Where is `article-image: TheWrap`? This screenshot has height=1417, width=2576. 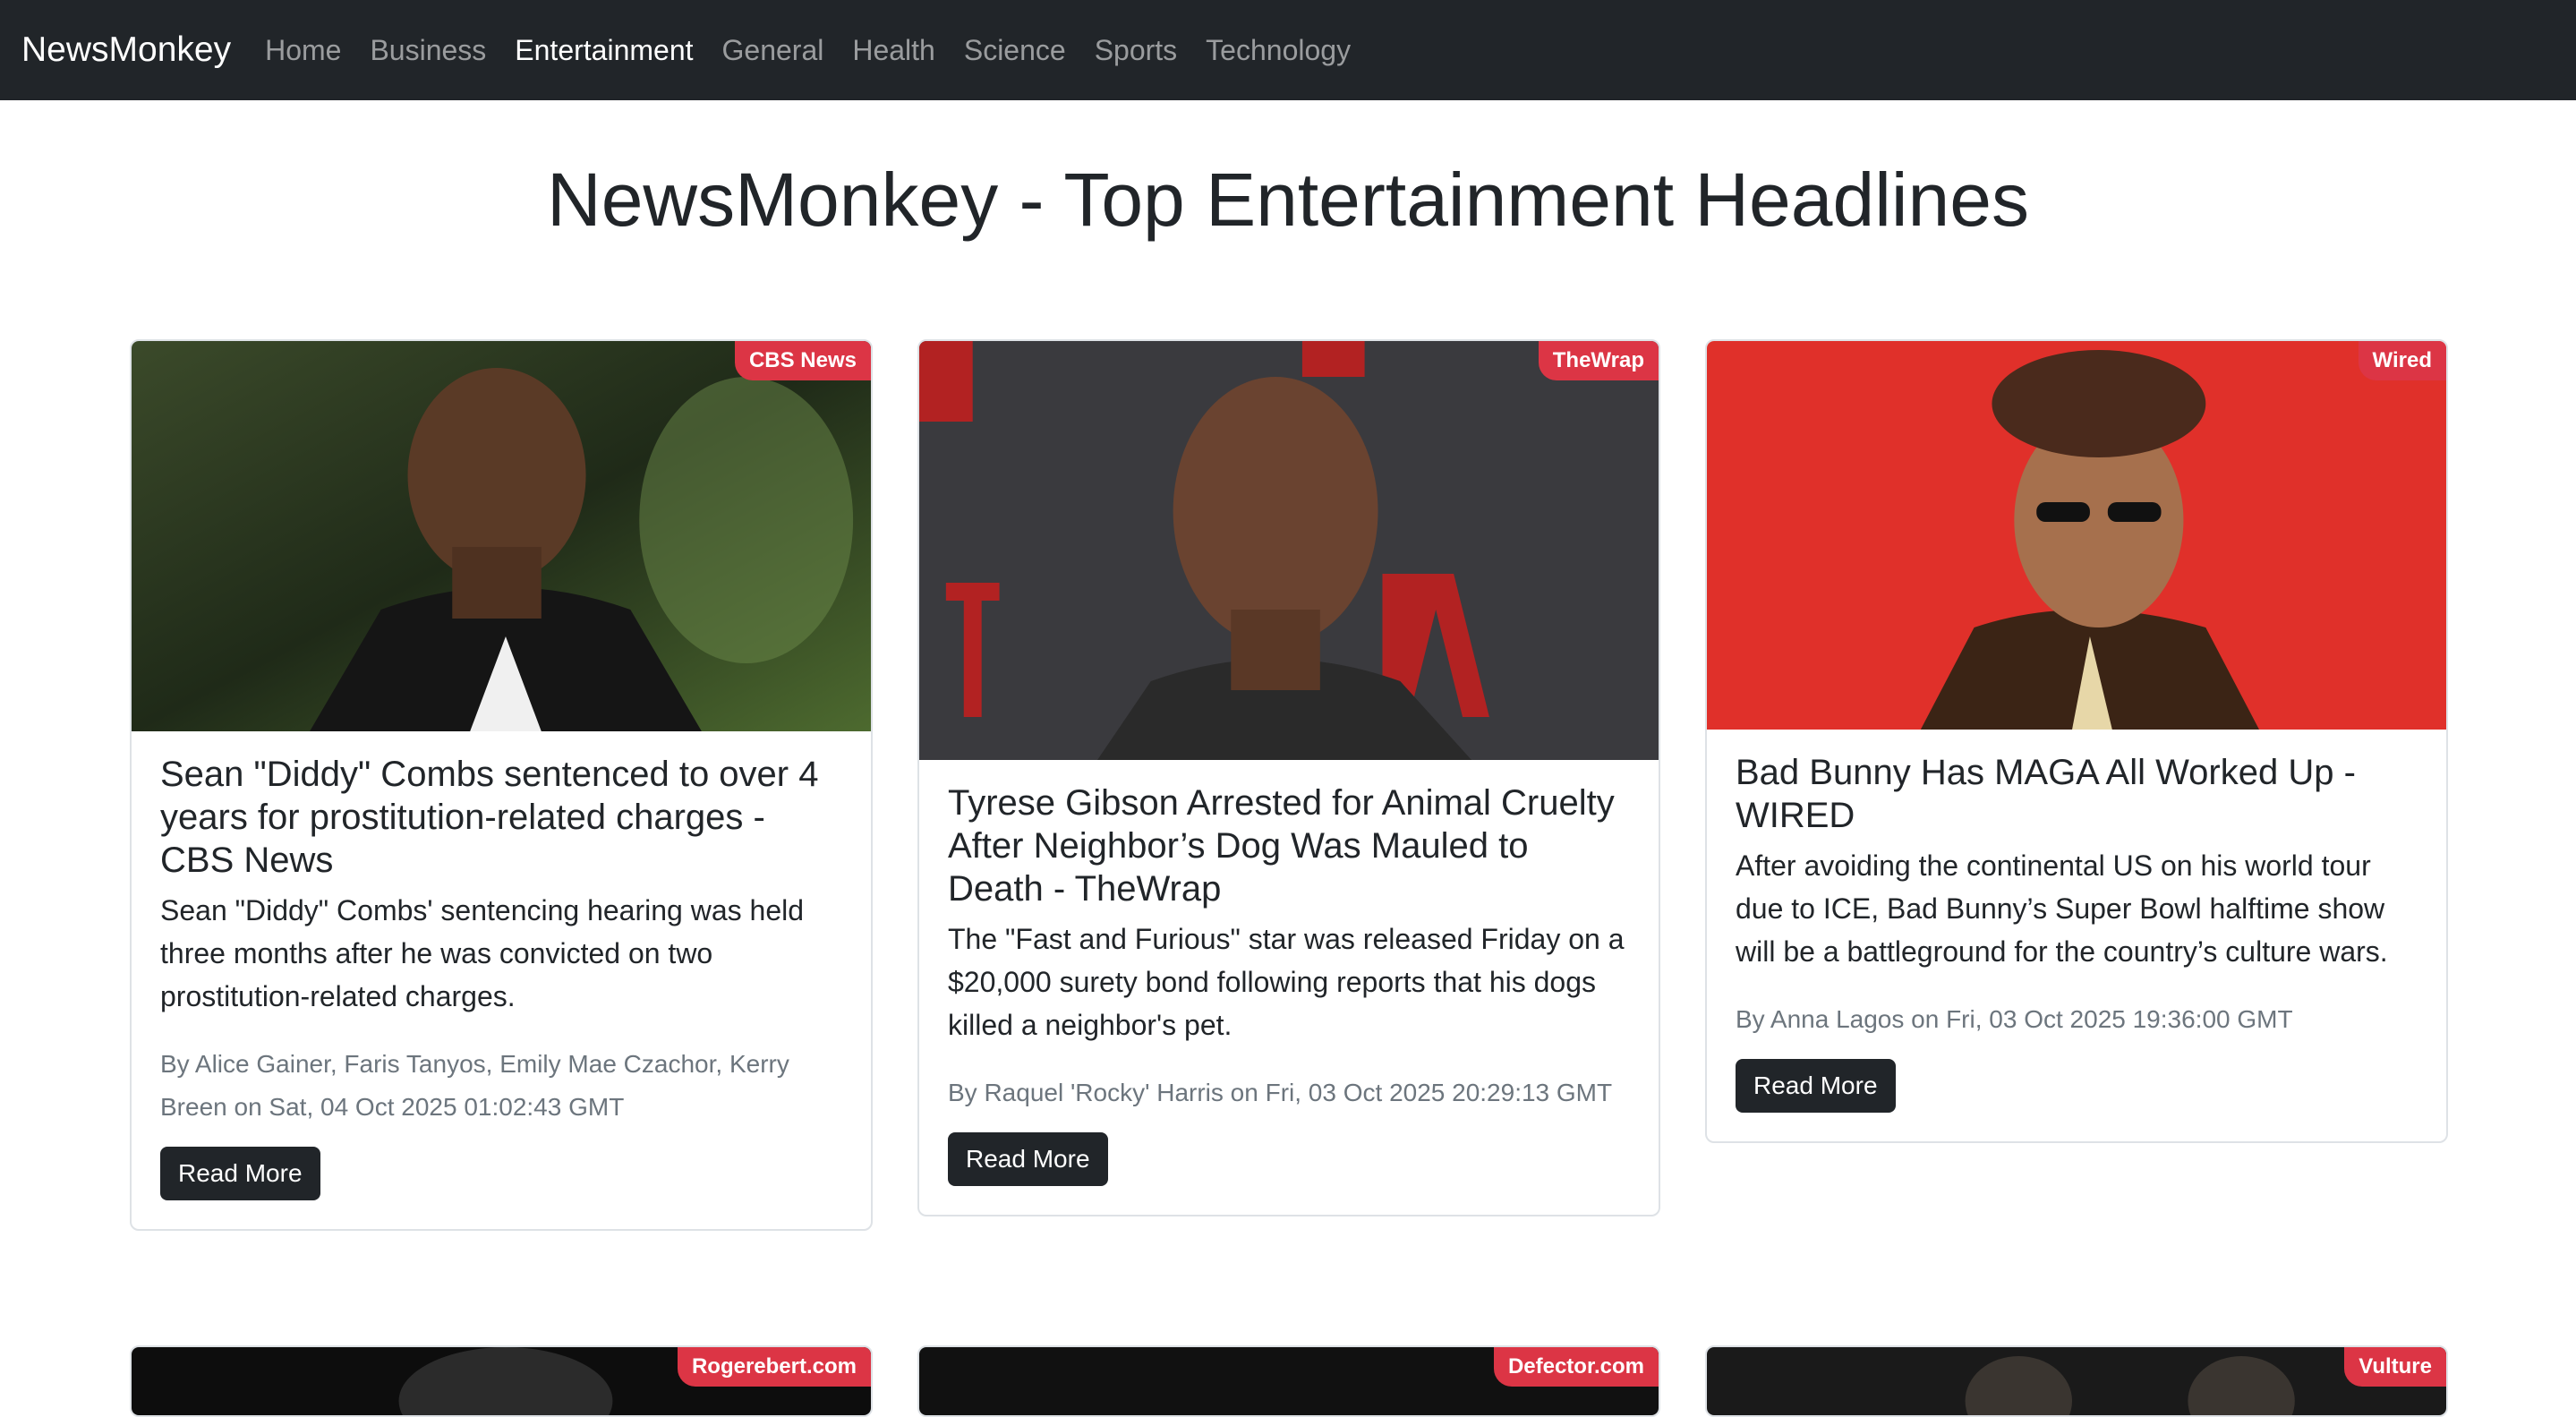
article-image: TheWrap is located at coordinates (1289, 550).